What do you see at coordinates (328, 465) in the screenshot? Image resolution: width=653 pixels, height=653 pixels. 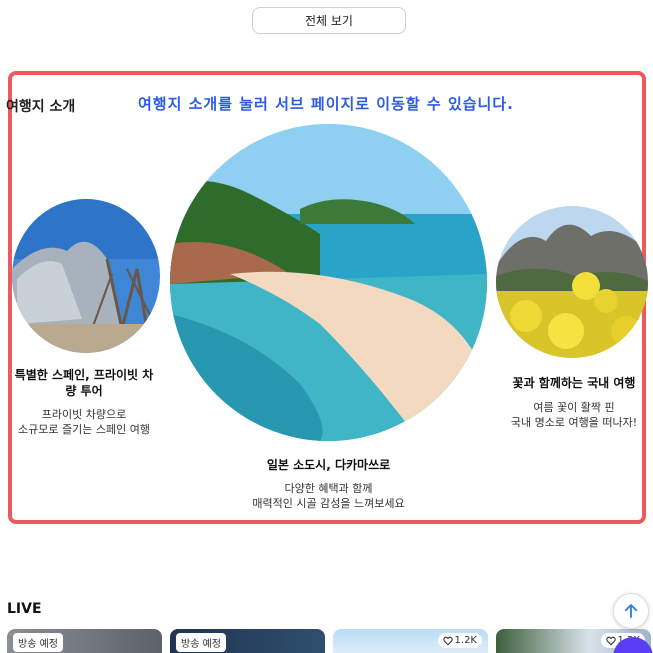 I see `takamatsu-card-title: 일본 소도시, 다카마쓰로` at bounding box center [328, 465].